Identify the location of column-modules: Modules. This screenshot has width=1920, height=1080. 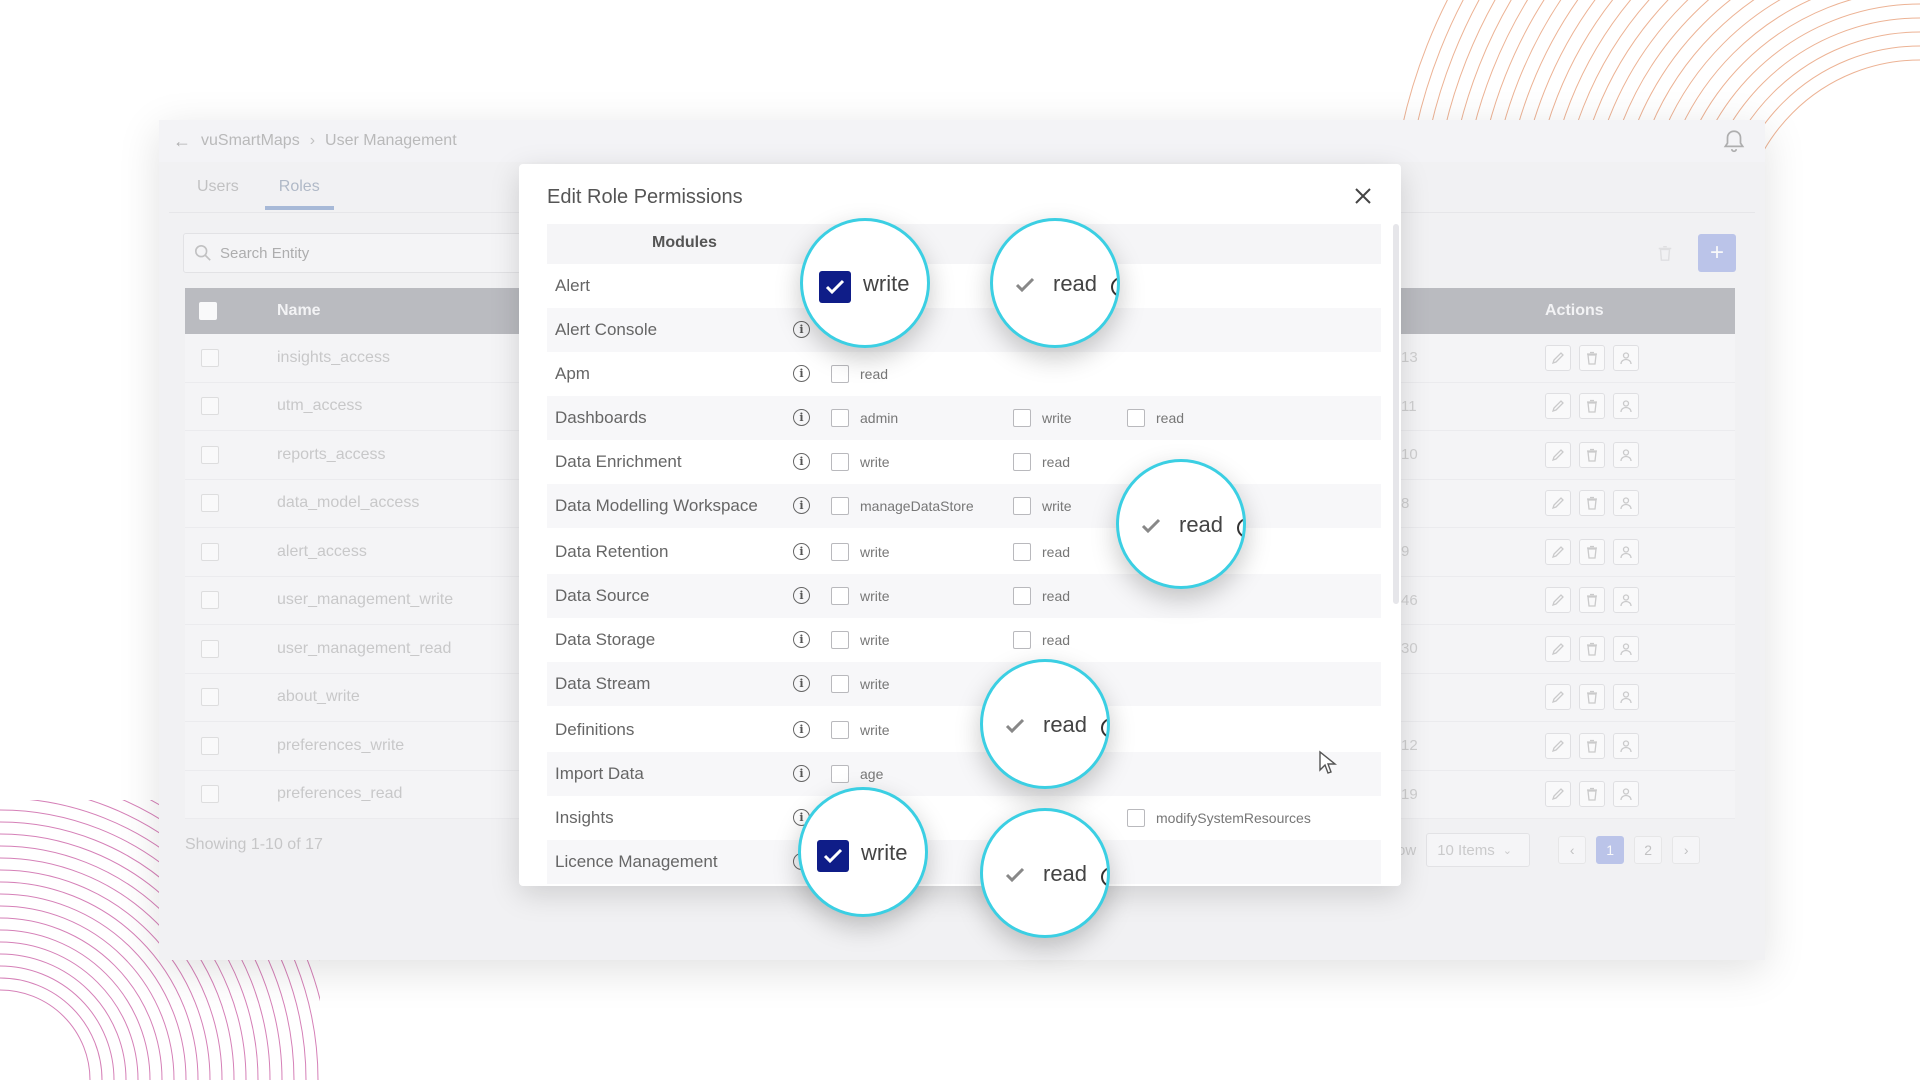
(684, 242).